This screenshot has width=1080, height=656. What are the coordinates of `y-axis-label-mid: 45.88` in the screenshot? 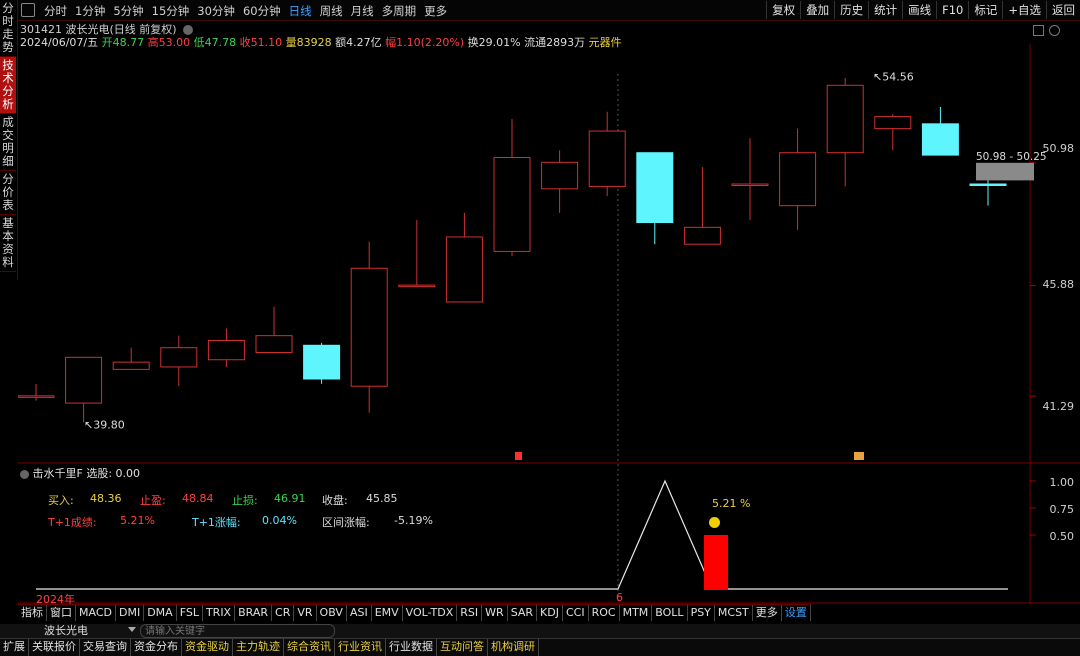 It's located at (1058, 284).